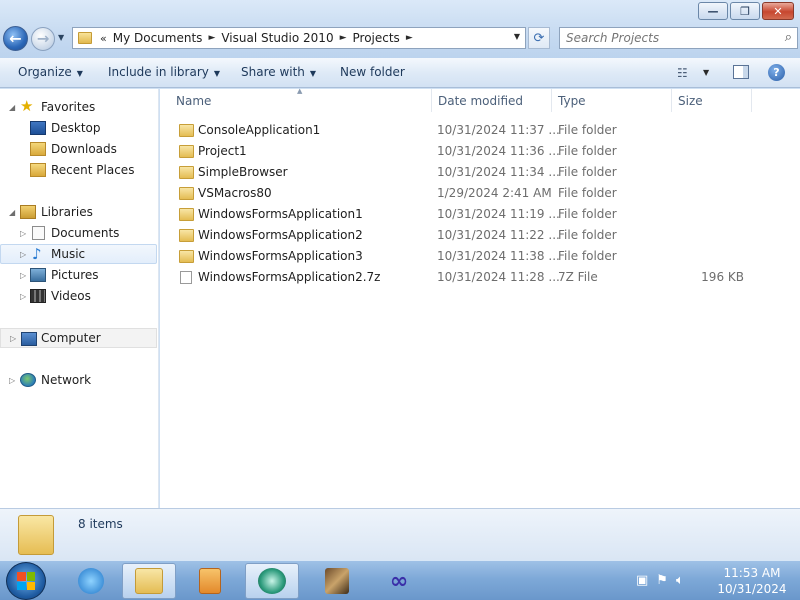  What do you see at coordinates (61, 37) in the screenshot?
I see `recent-pages-dropdown-icon: ▼` at bounding box center [61, 37].